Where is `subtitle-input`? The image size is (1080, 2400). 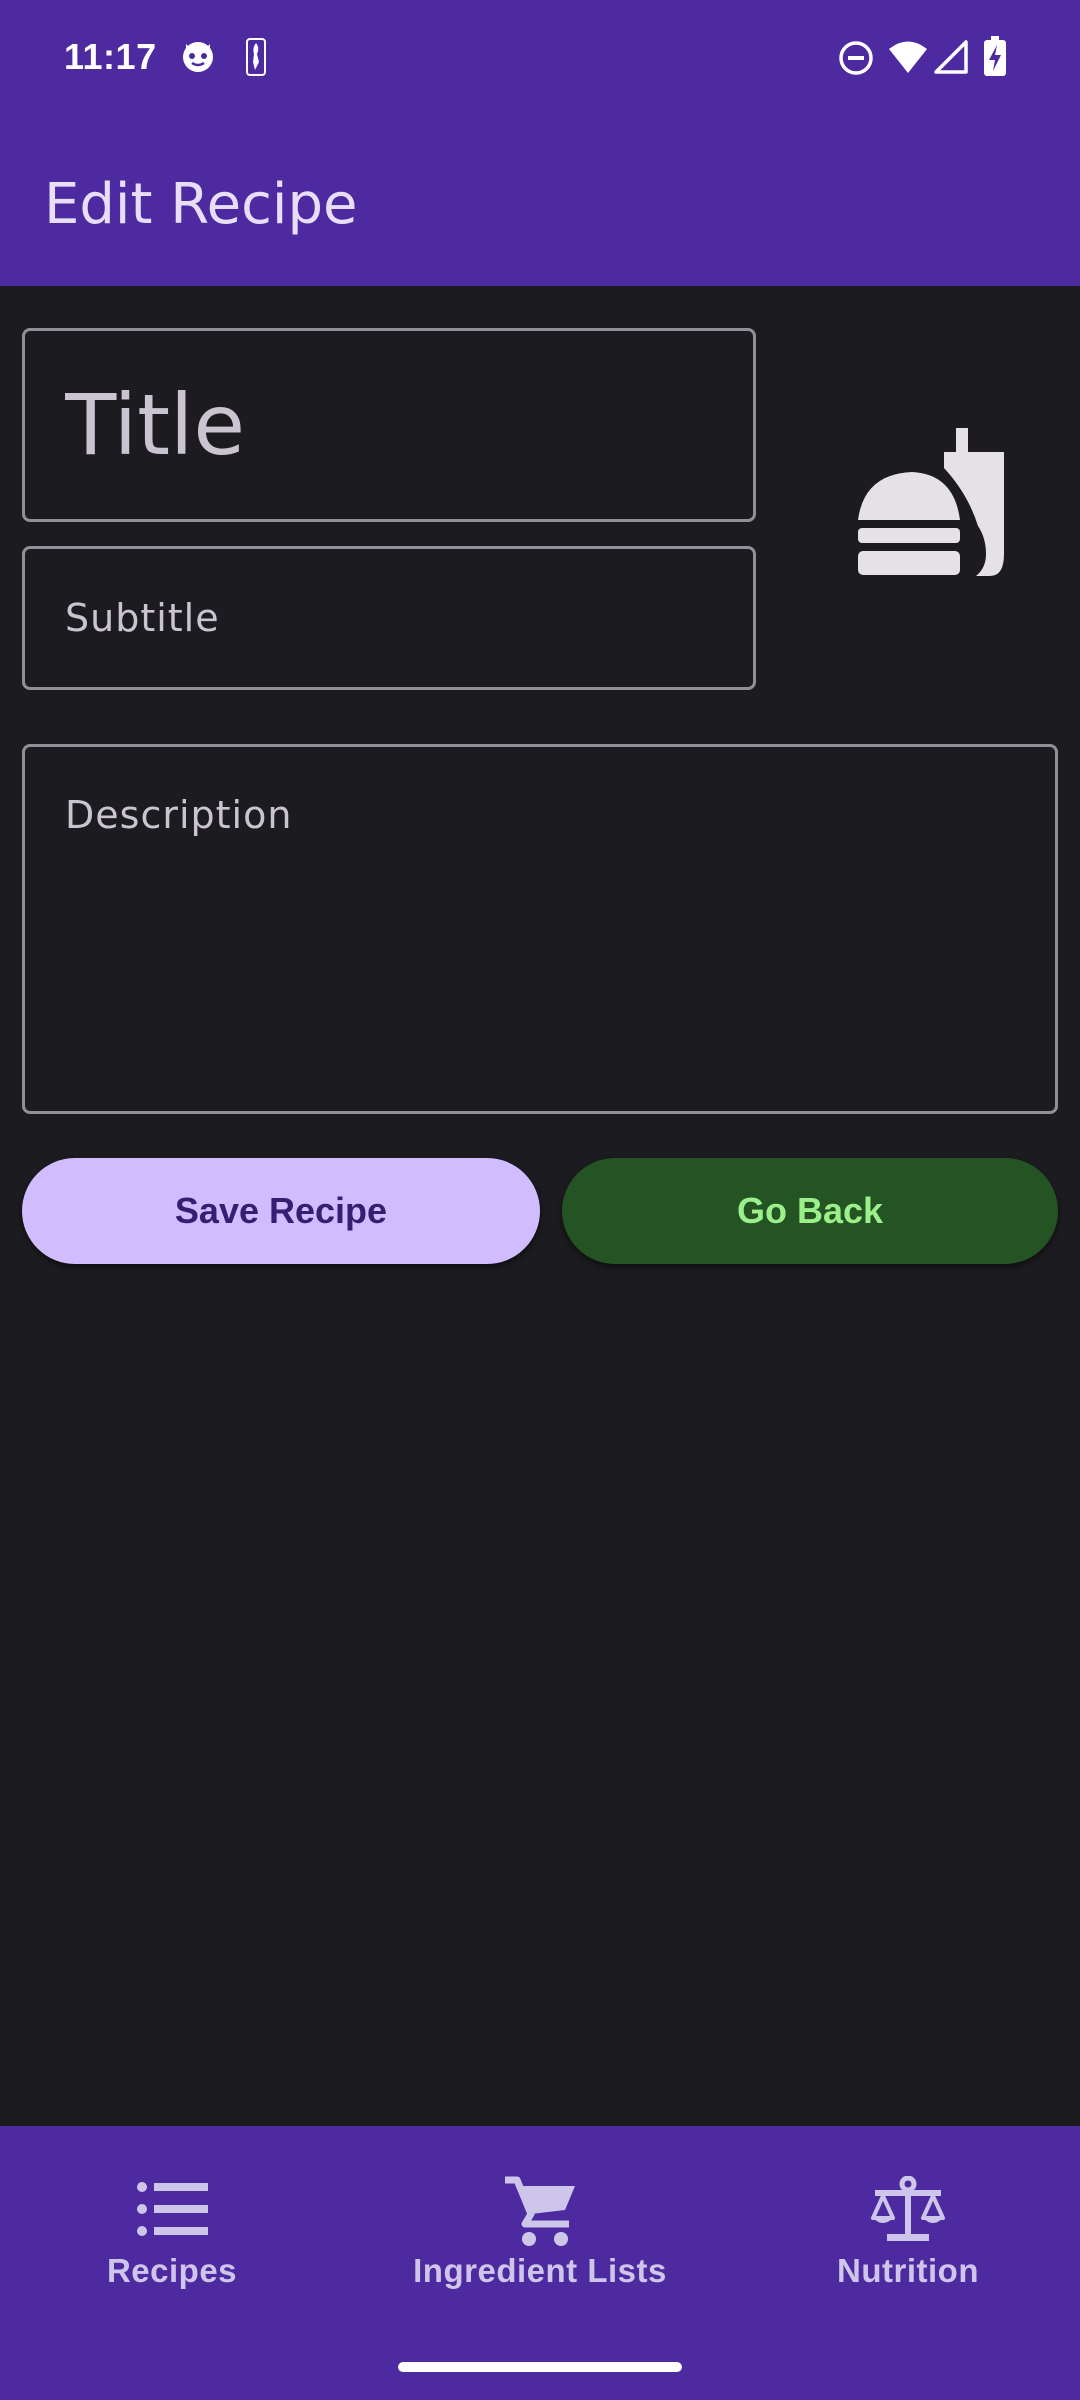 subtitle-input is located at coordinates (389, 618).